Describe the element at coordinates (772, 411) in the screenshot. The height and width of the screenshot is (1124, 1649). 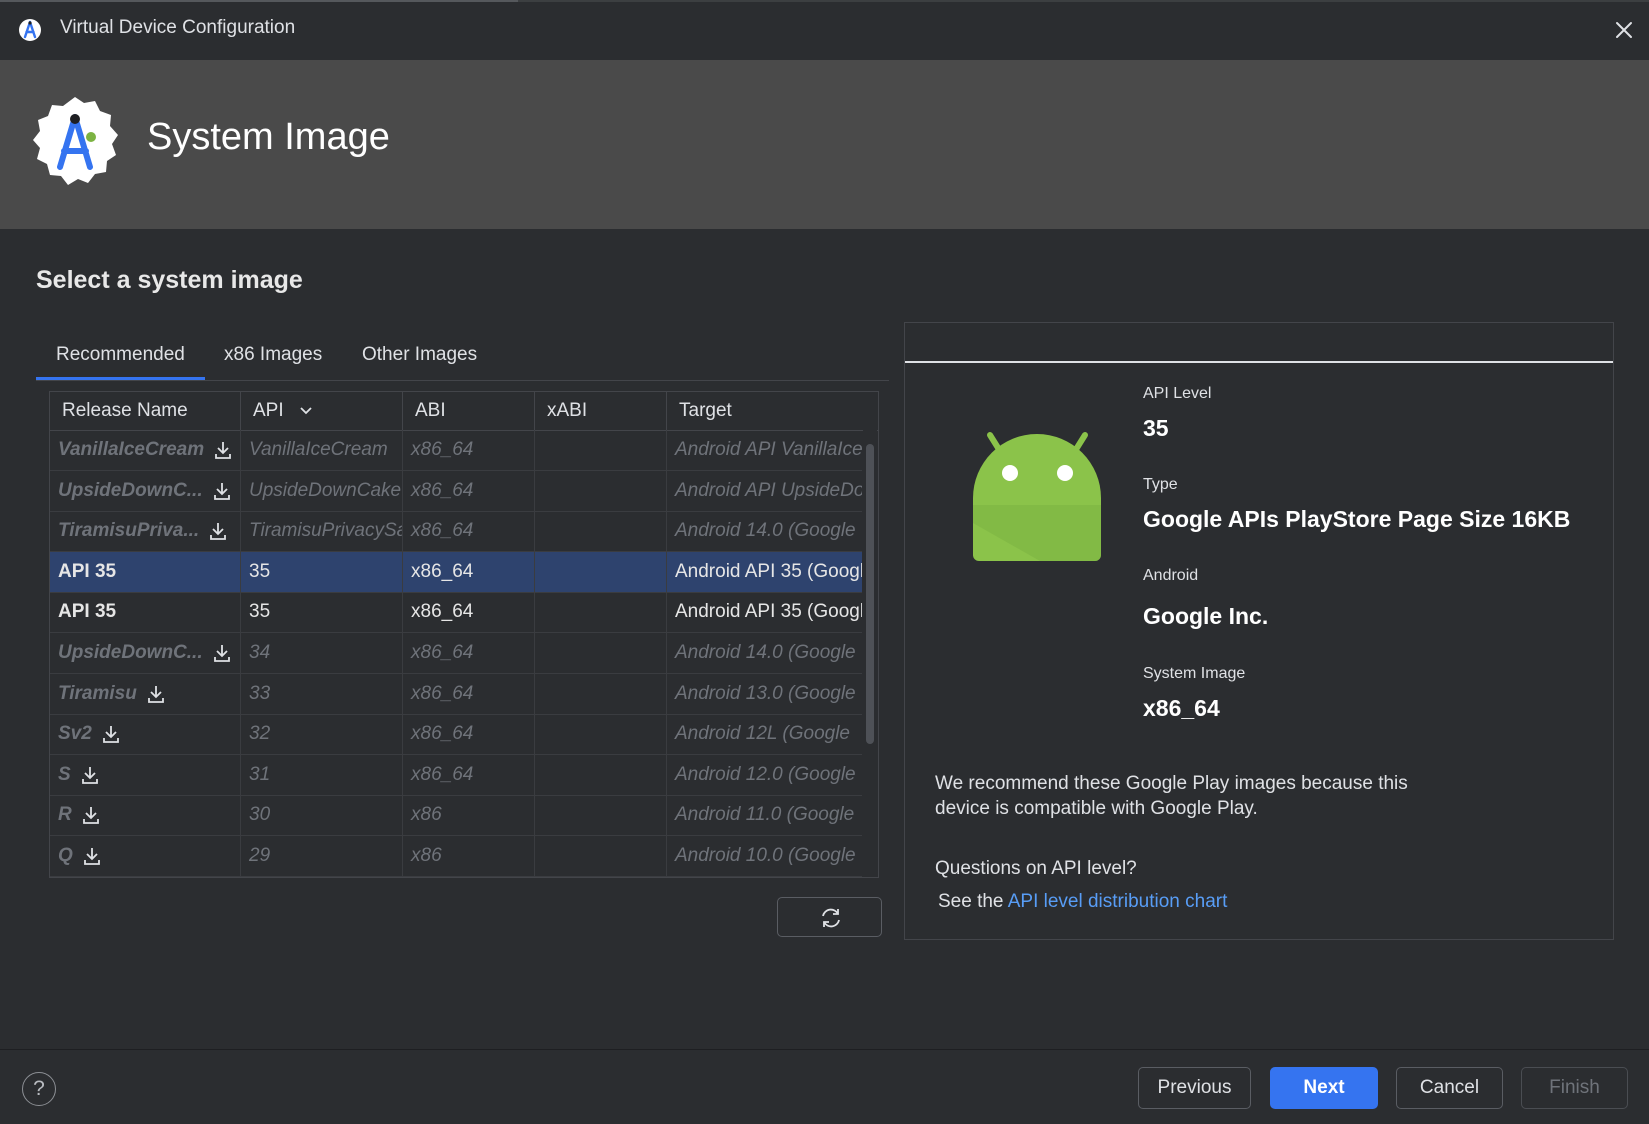
I see `column-header-target: Target` at that location.